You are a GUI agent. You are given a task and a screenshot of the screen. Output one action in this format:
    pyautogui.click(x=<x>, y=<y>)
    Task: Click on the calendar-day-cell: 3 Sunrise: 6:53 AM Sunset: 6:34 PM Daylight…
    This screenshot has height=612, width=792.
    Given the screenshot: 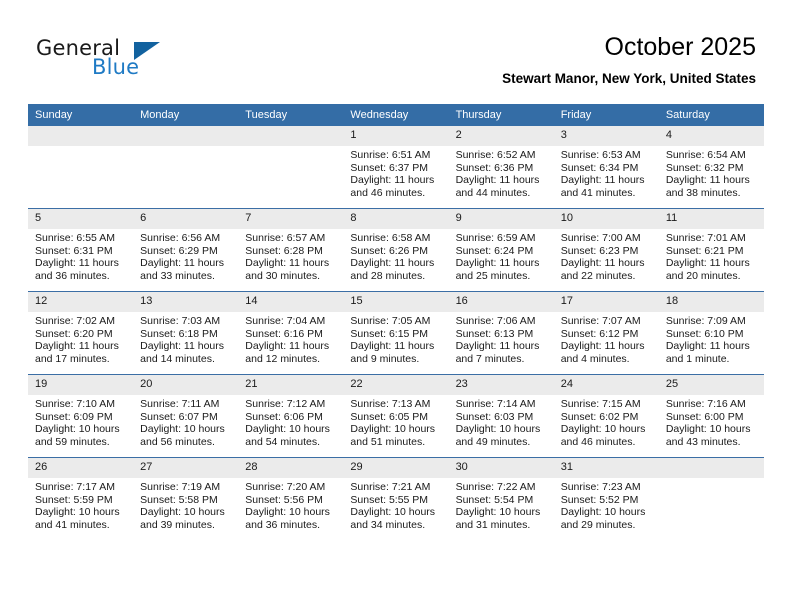 What is the action you would take?
    pyautogui.click(x=606, y=167)
    